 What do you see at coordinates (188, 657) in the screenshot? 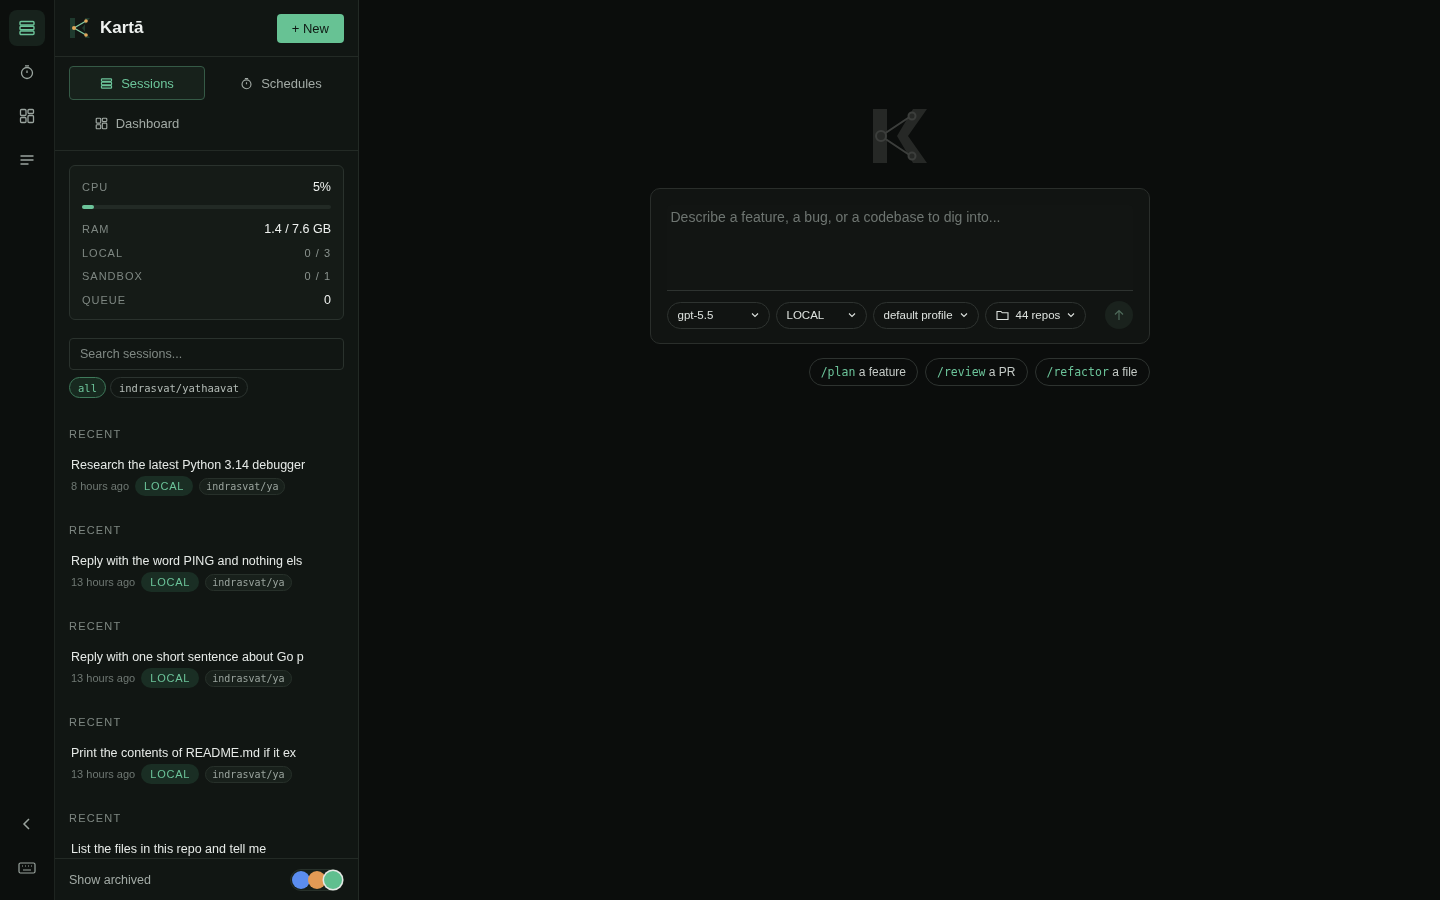
I see `session-title: Reply with one short sentence about Go p` at bounding box center [188, 657].